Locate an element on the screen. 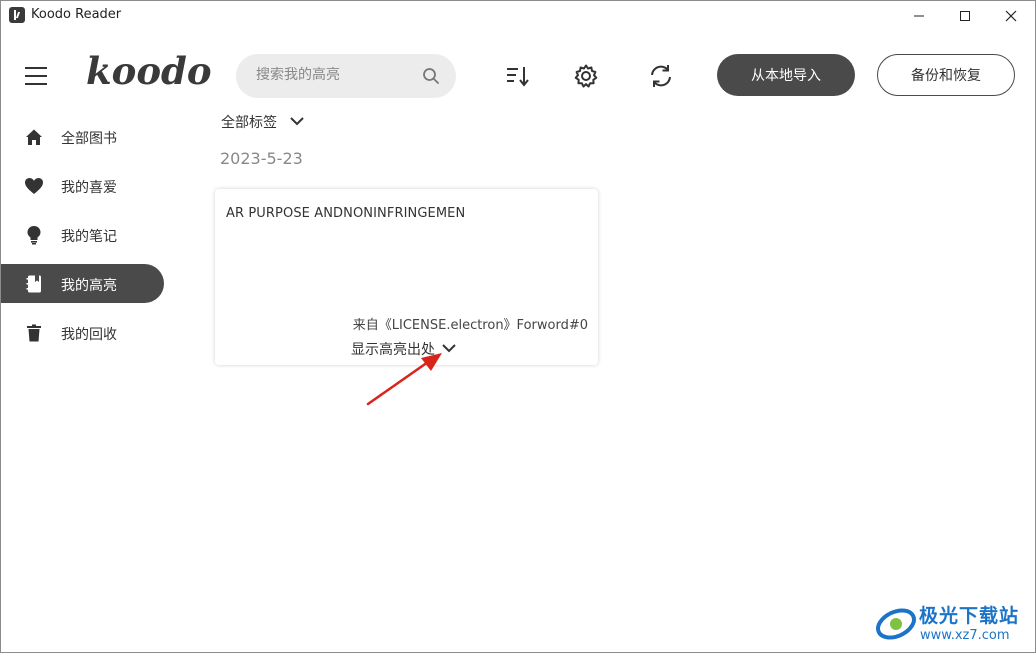 The height and width of the screenshot is (653, 1036). sidebar-item-all-books: 全部图书 is located at coordinates (82, 136).